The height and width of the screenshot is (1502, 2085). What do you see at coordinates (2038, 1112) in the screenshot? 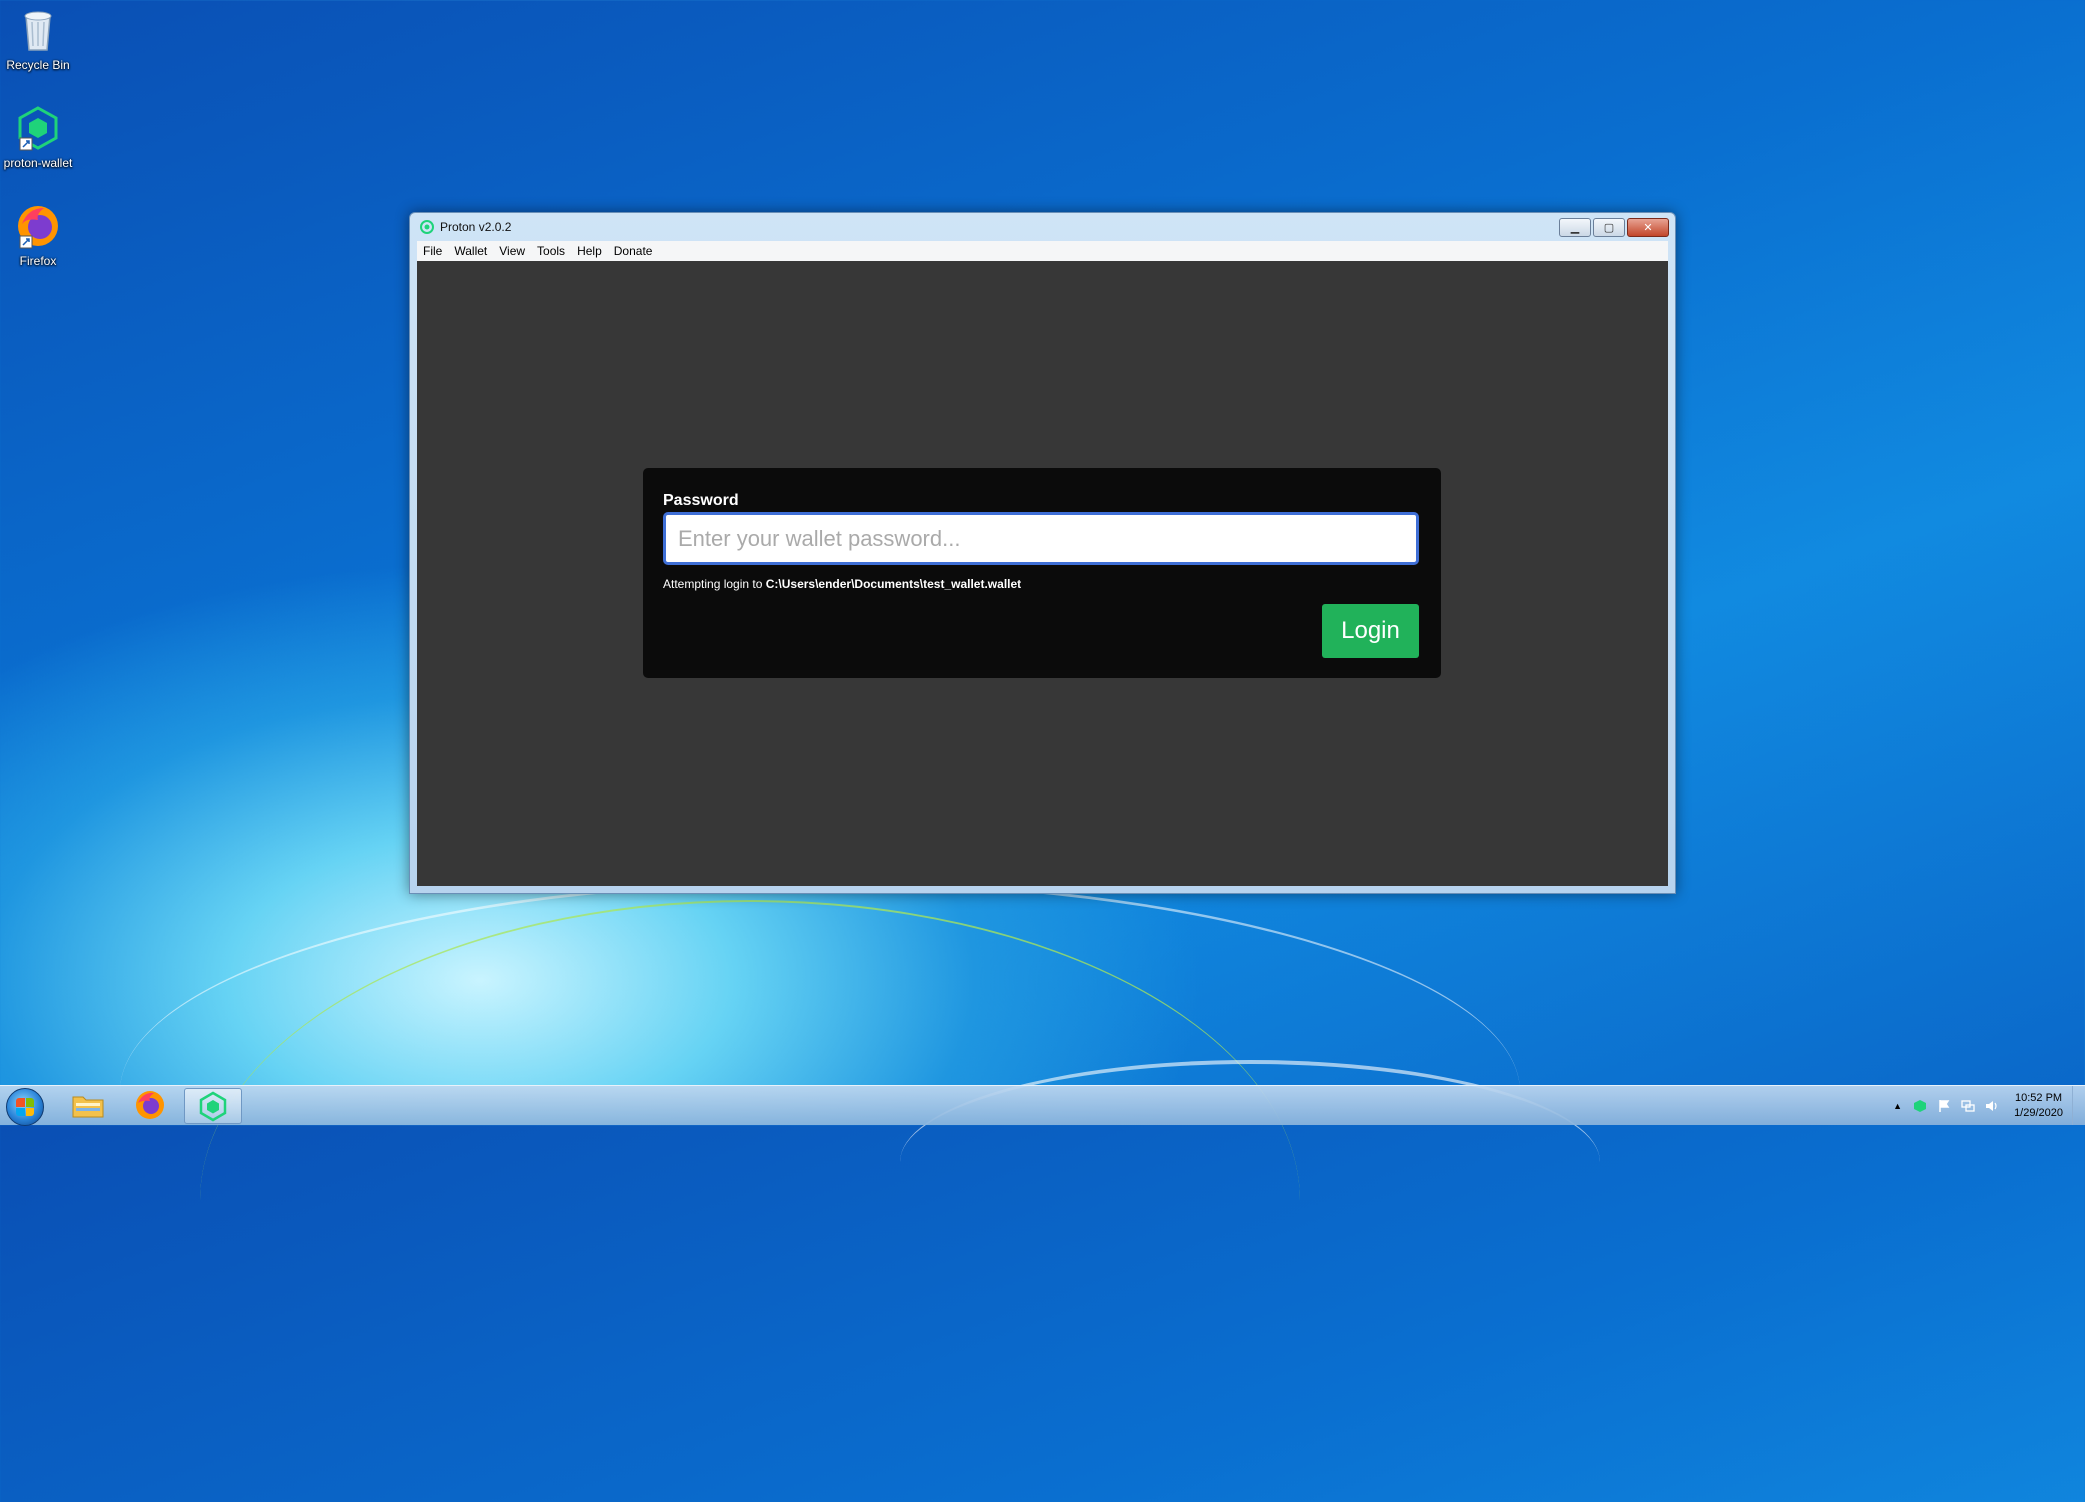
I see `clock-date: 1/29/2020` at bounding box center [2038, 1112].